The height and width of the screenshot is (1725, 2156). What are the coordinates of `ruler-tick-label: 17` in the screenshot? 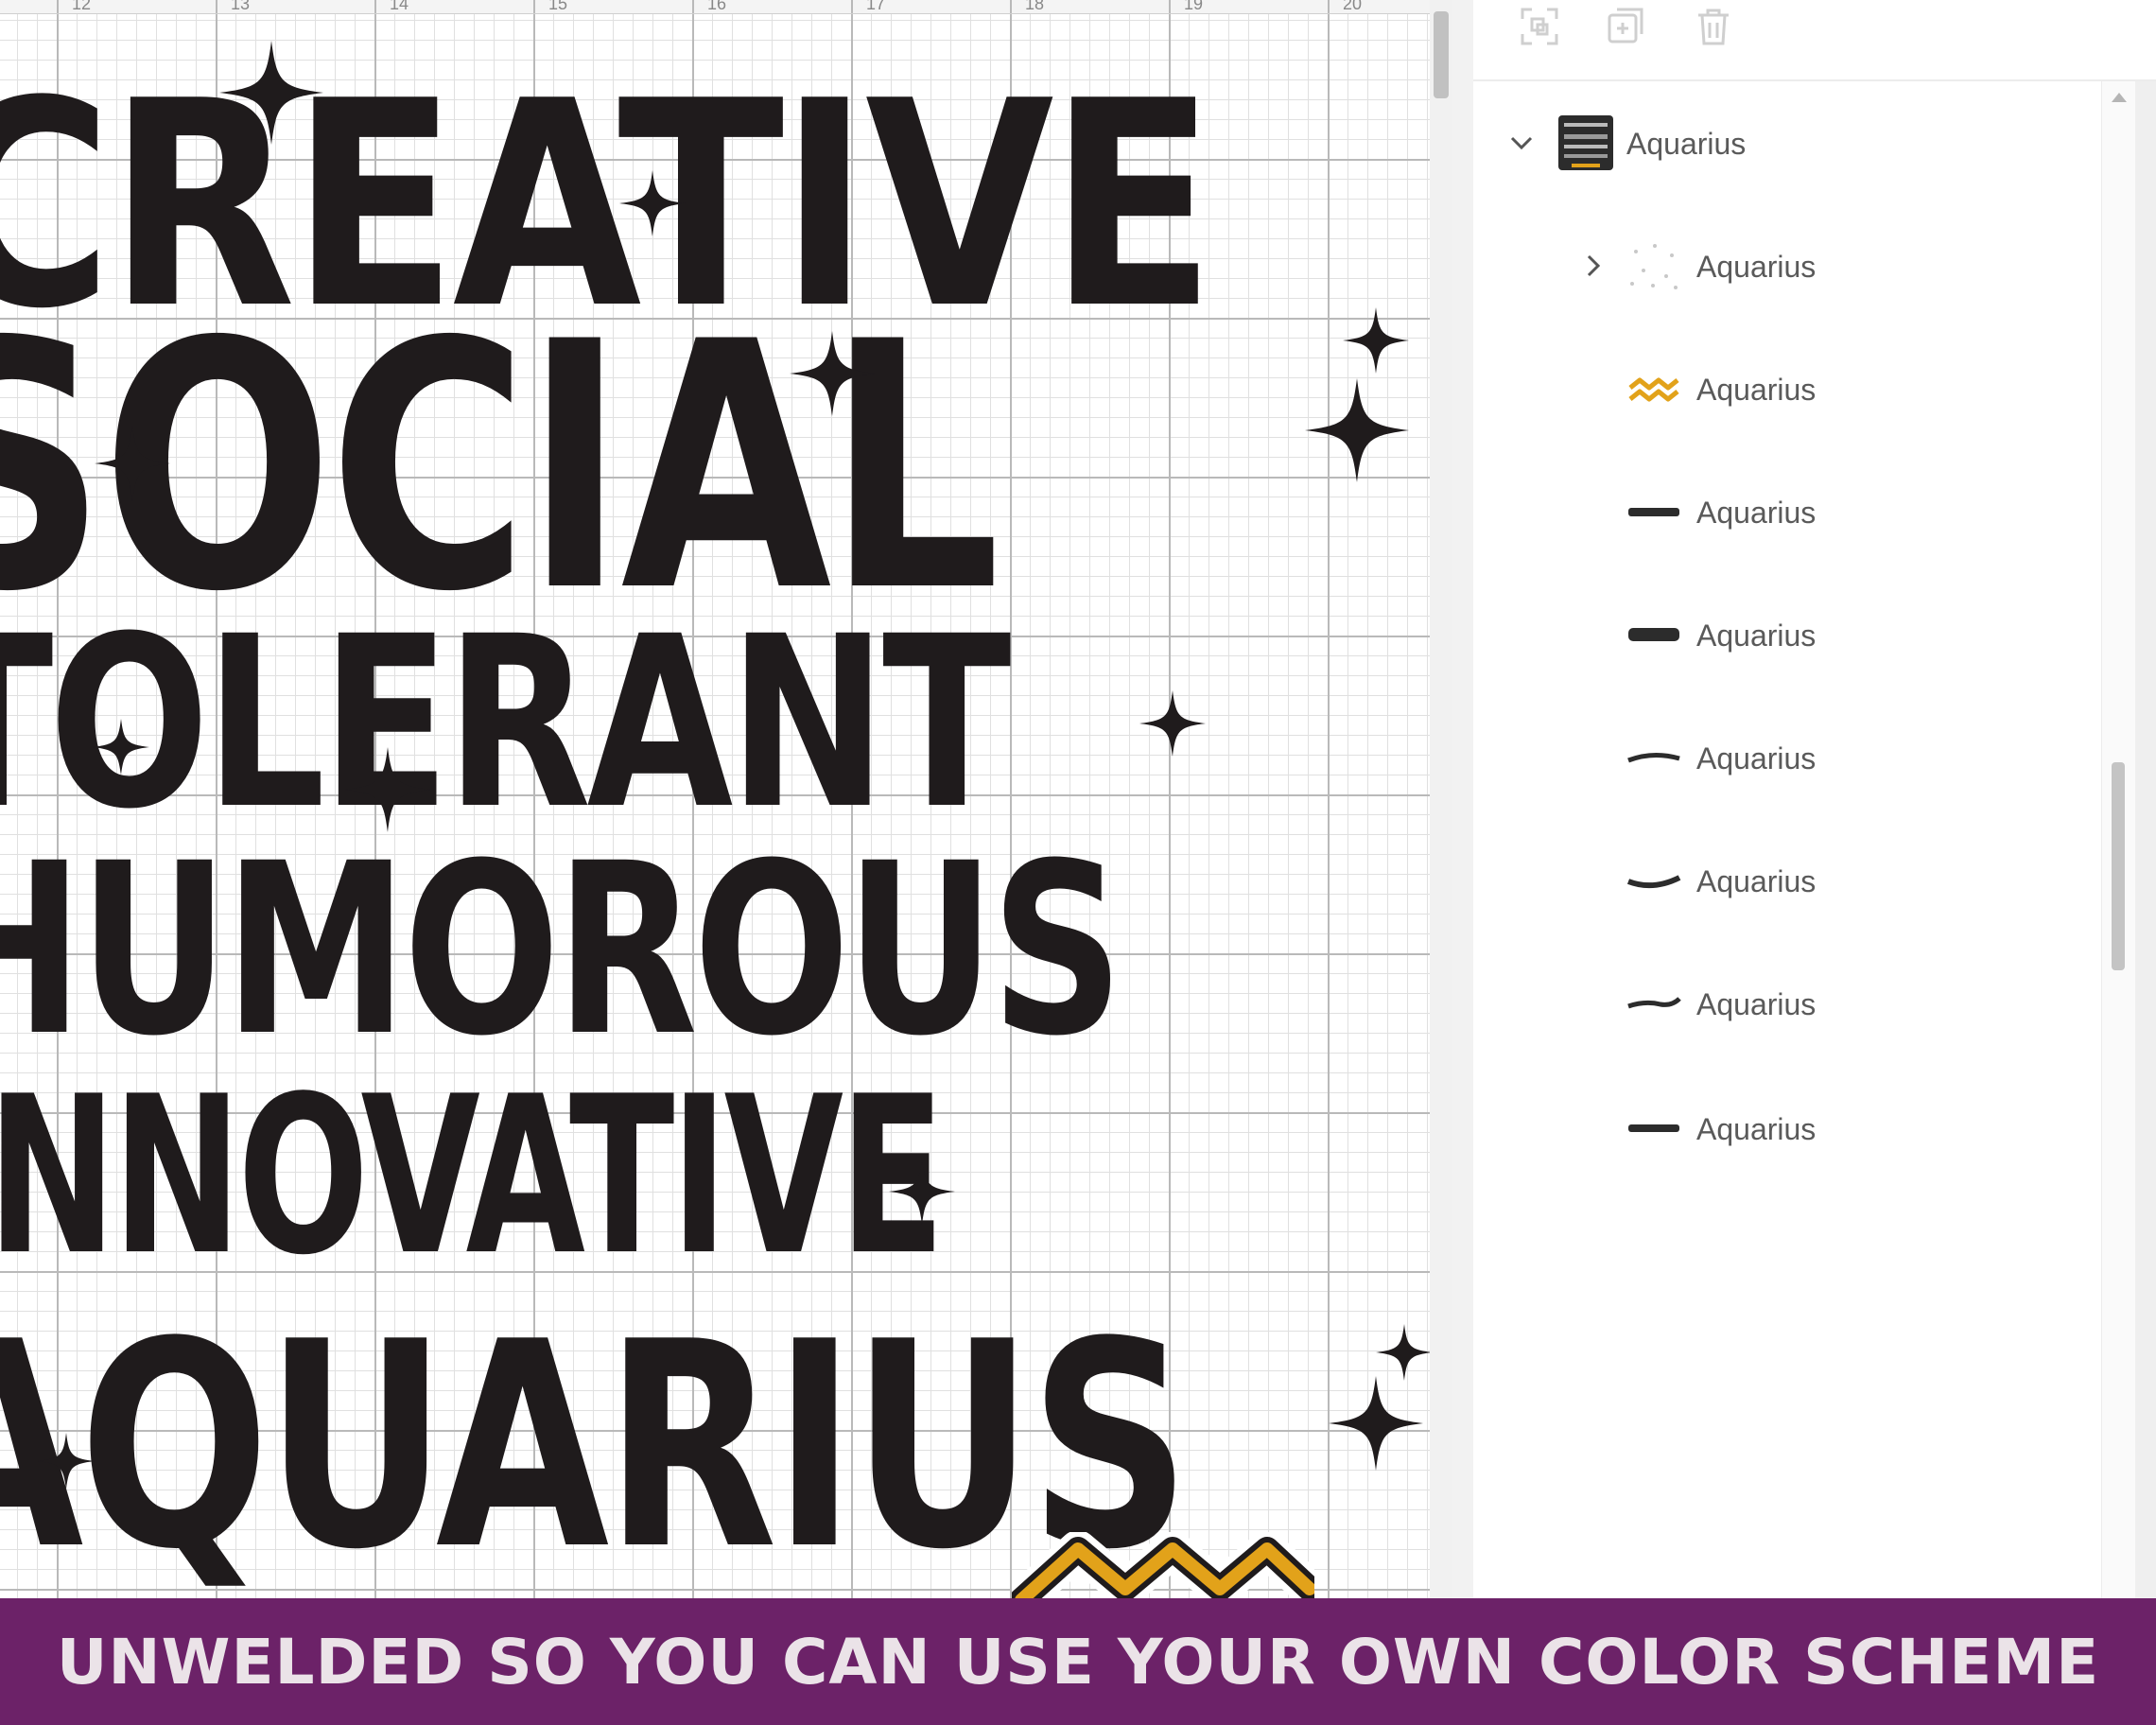 It's located at (876, 6).